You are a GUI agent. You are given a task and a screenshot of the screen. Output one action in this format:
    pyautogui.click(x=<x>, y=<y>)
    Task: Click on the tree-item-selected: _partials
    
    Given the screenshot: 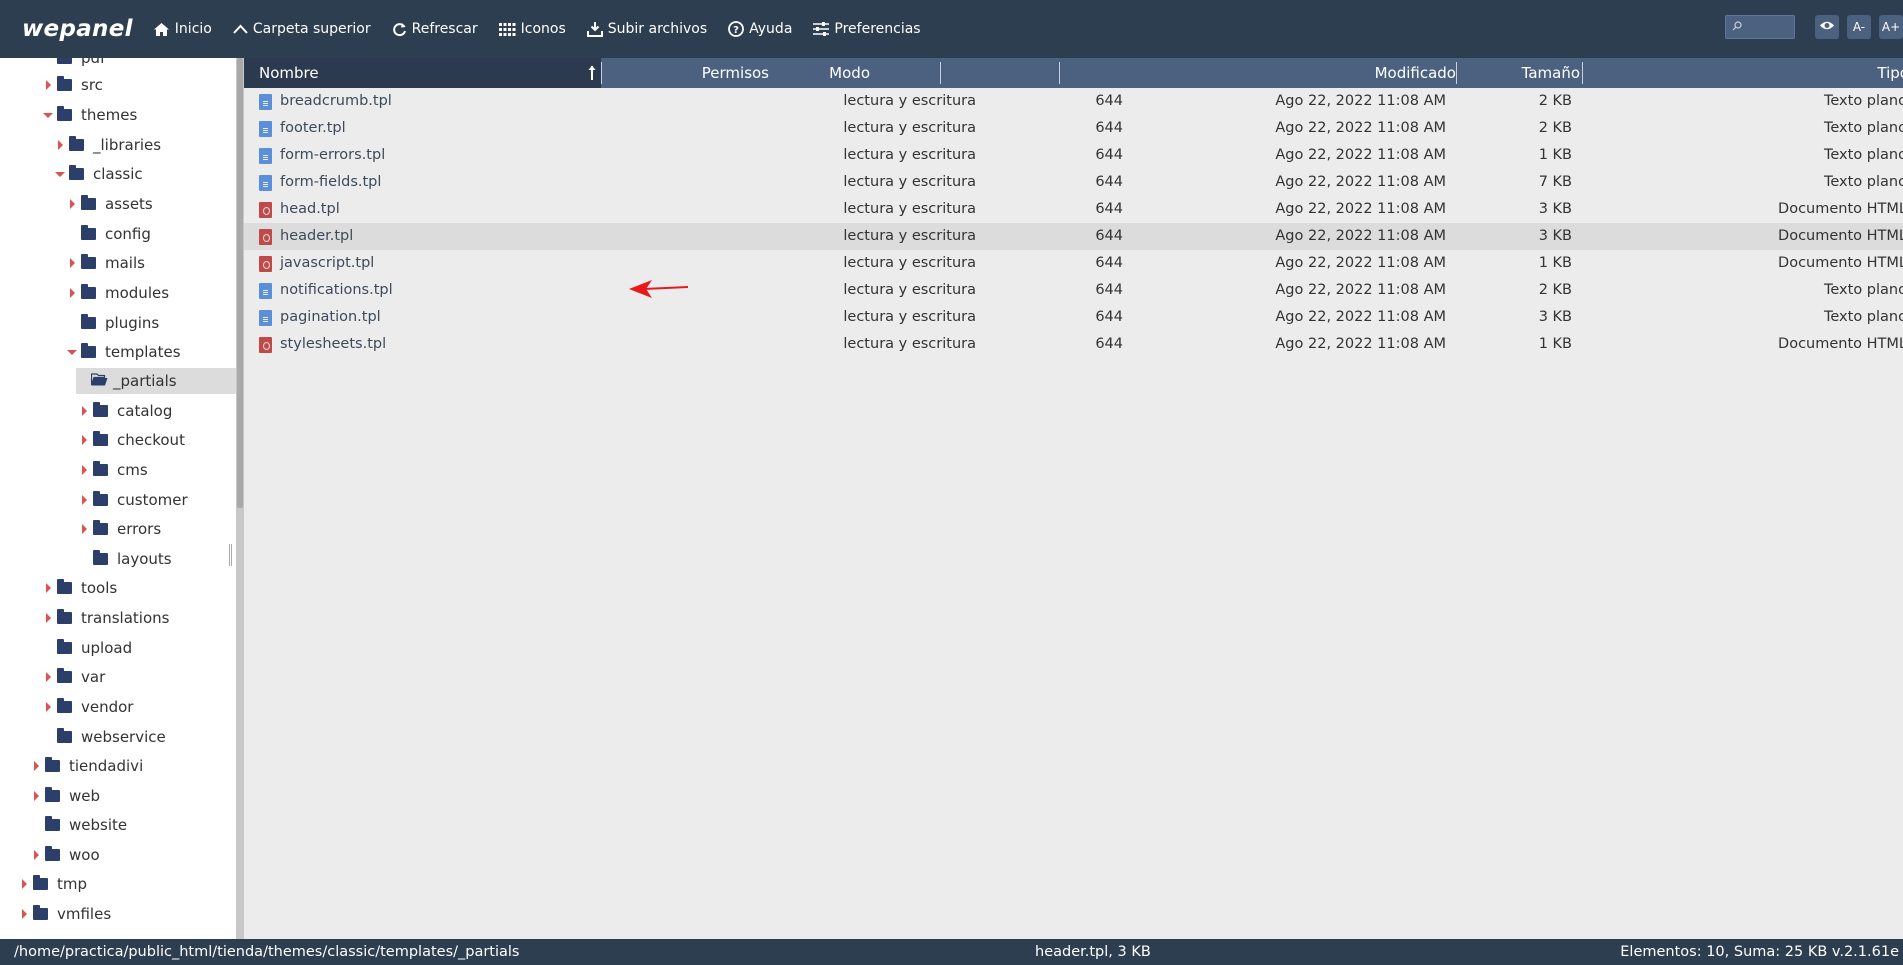 What is the action you would take?
    pyautogui.click(x=156, y=381)
    